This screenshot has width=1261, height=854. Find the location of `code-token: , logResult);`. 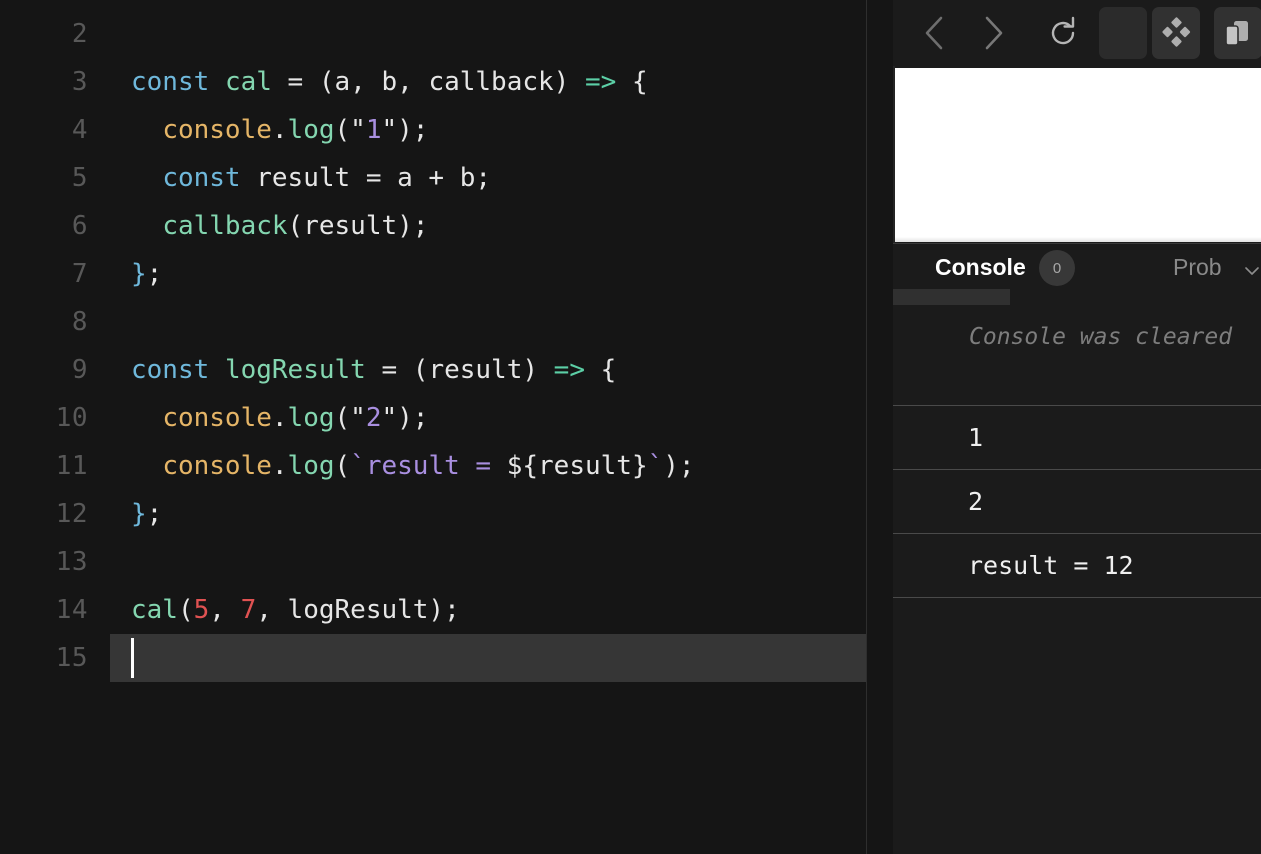

code-token: , logResult); is located at coordinates (358, 610).